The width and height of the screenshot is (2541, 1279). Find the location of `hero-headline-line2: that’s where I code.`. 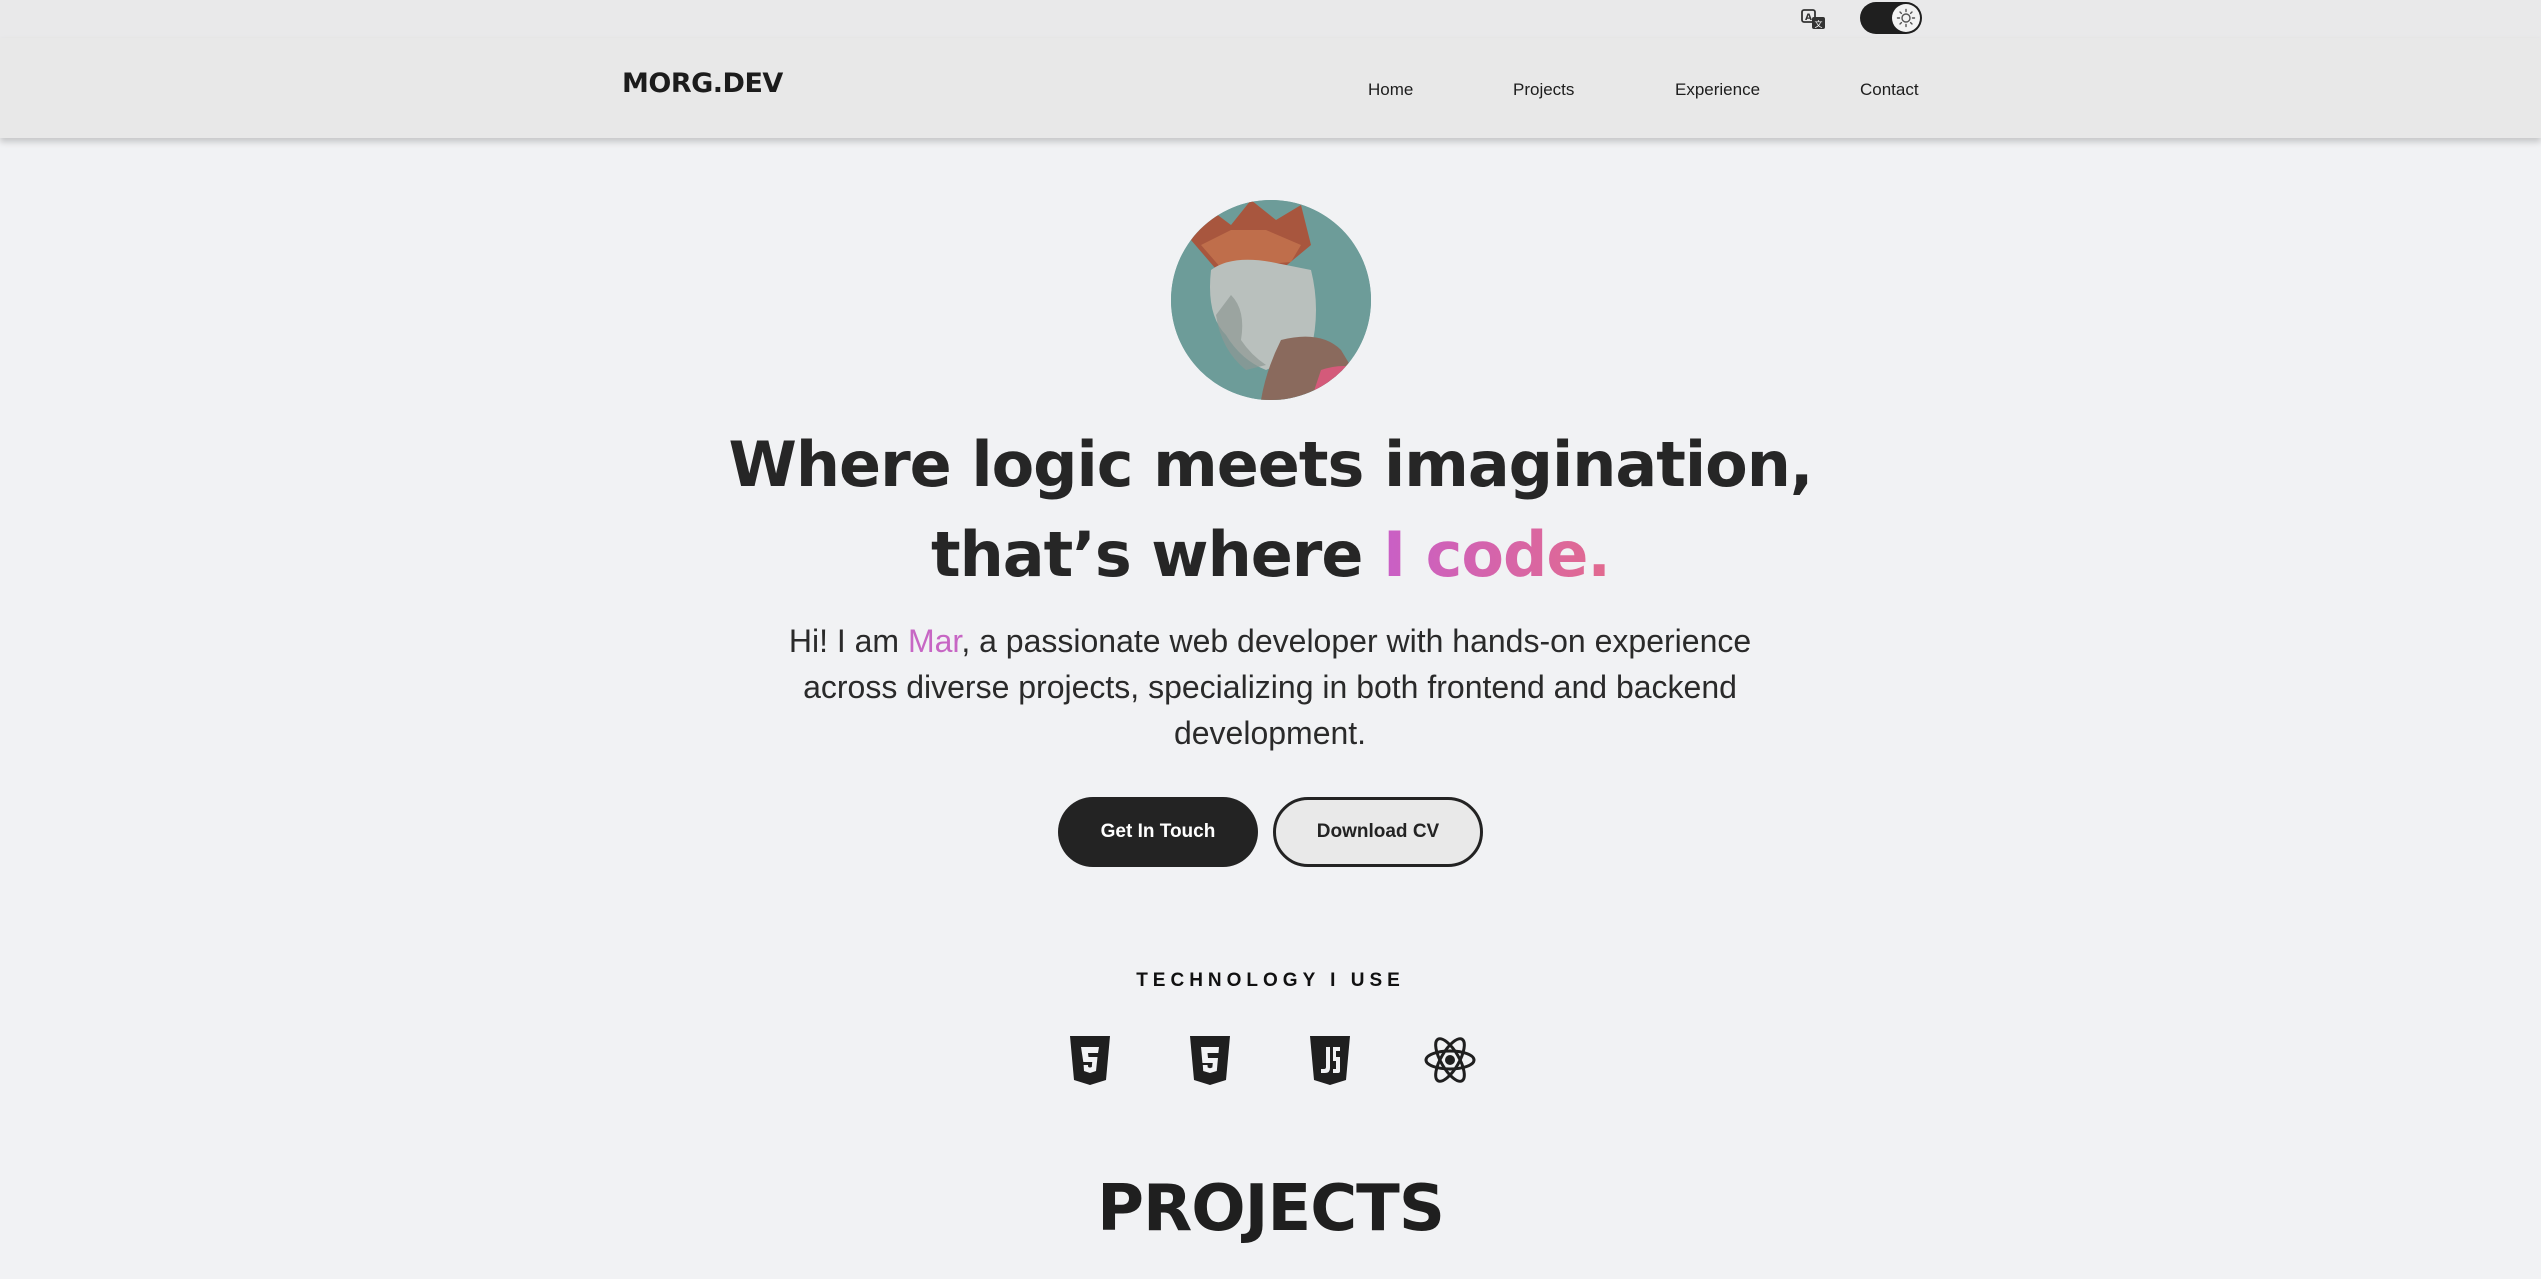

hero-headline-line2: that’s where I code. is located at coordinates (1270, 554).